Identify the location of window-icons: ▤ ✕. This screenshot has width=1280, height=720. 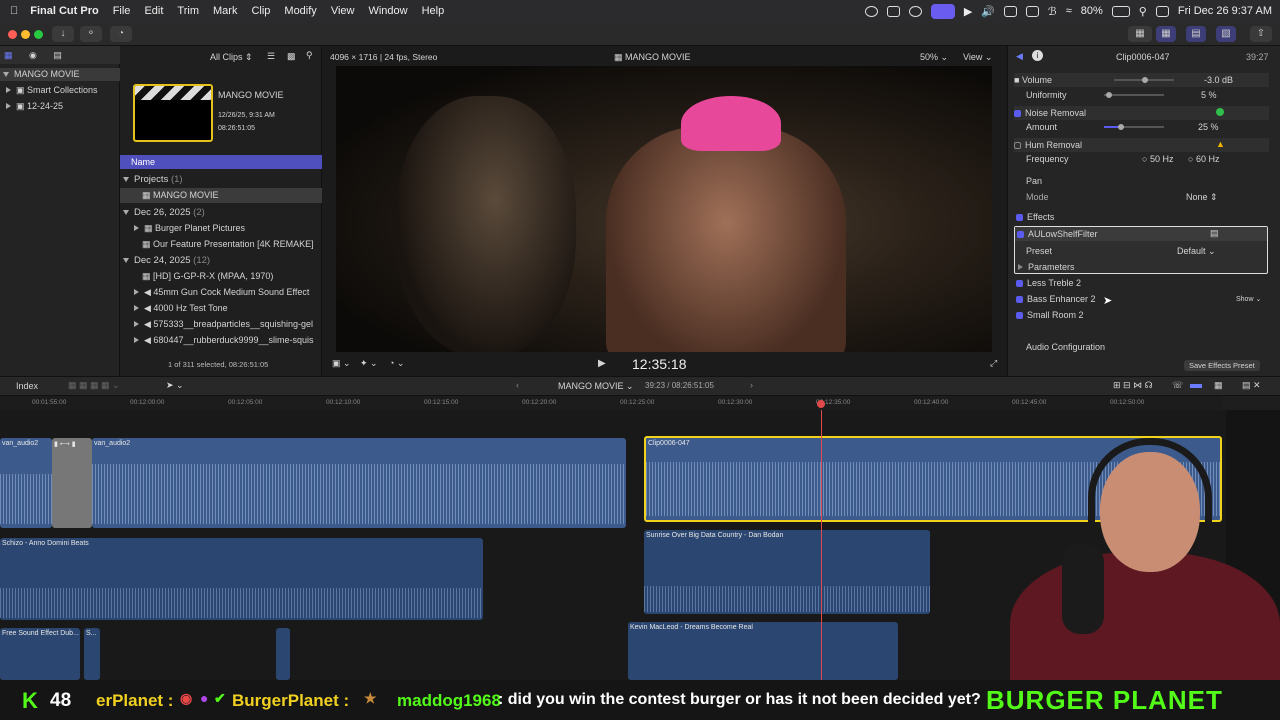
(1251, 385).